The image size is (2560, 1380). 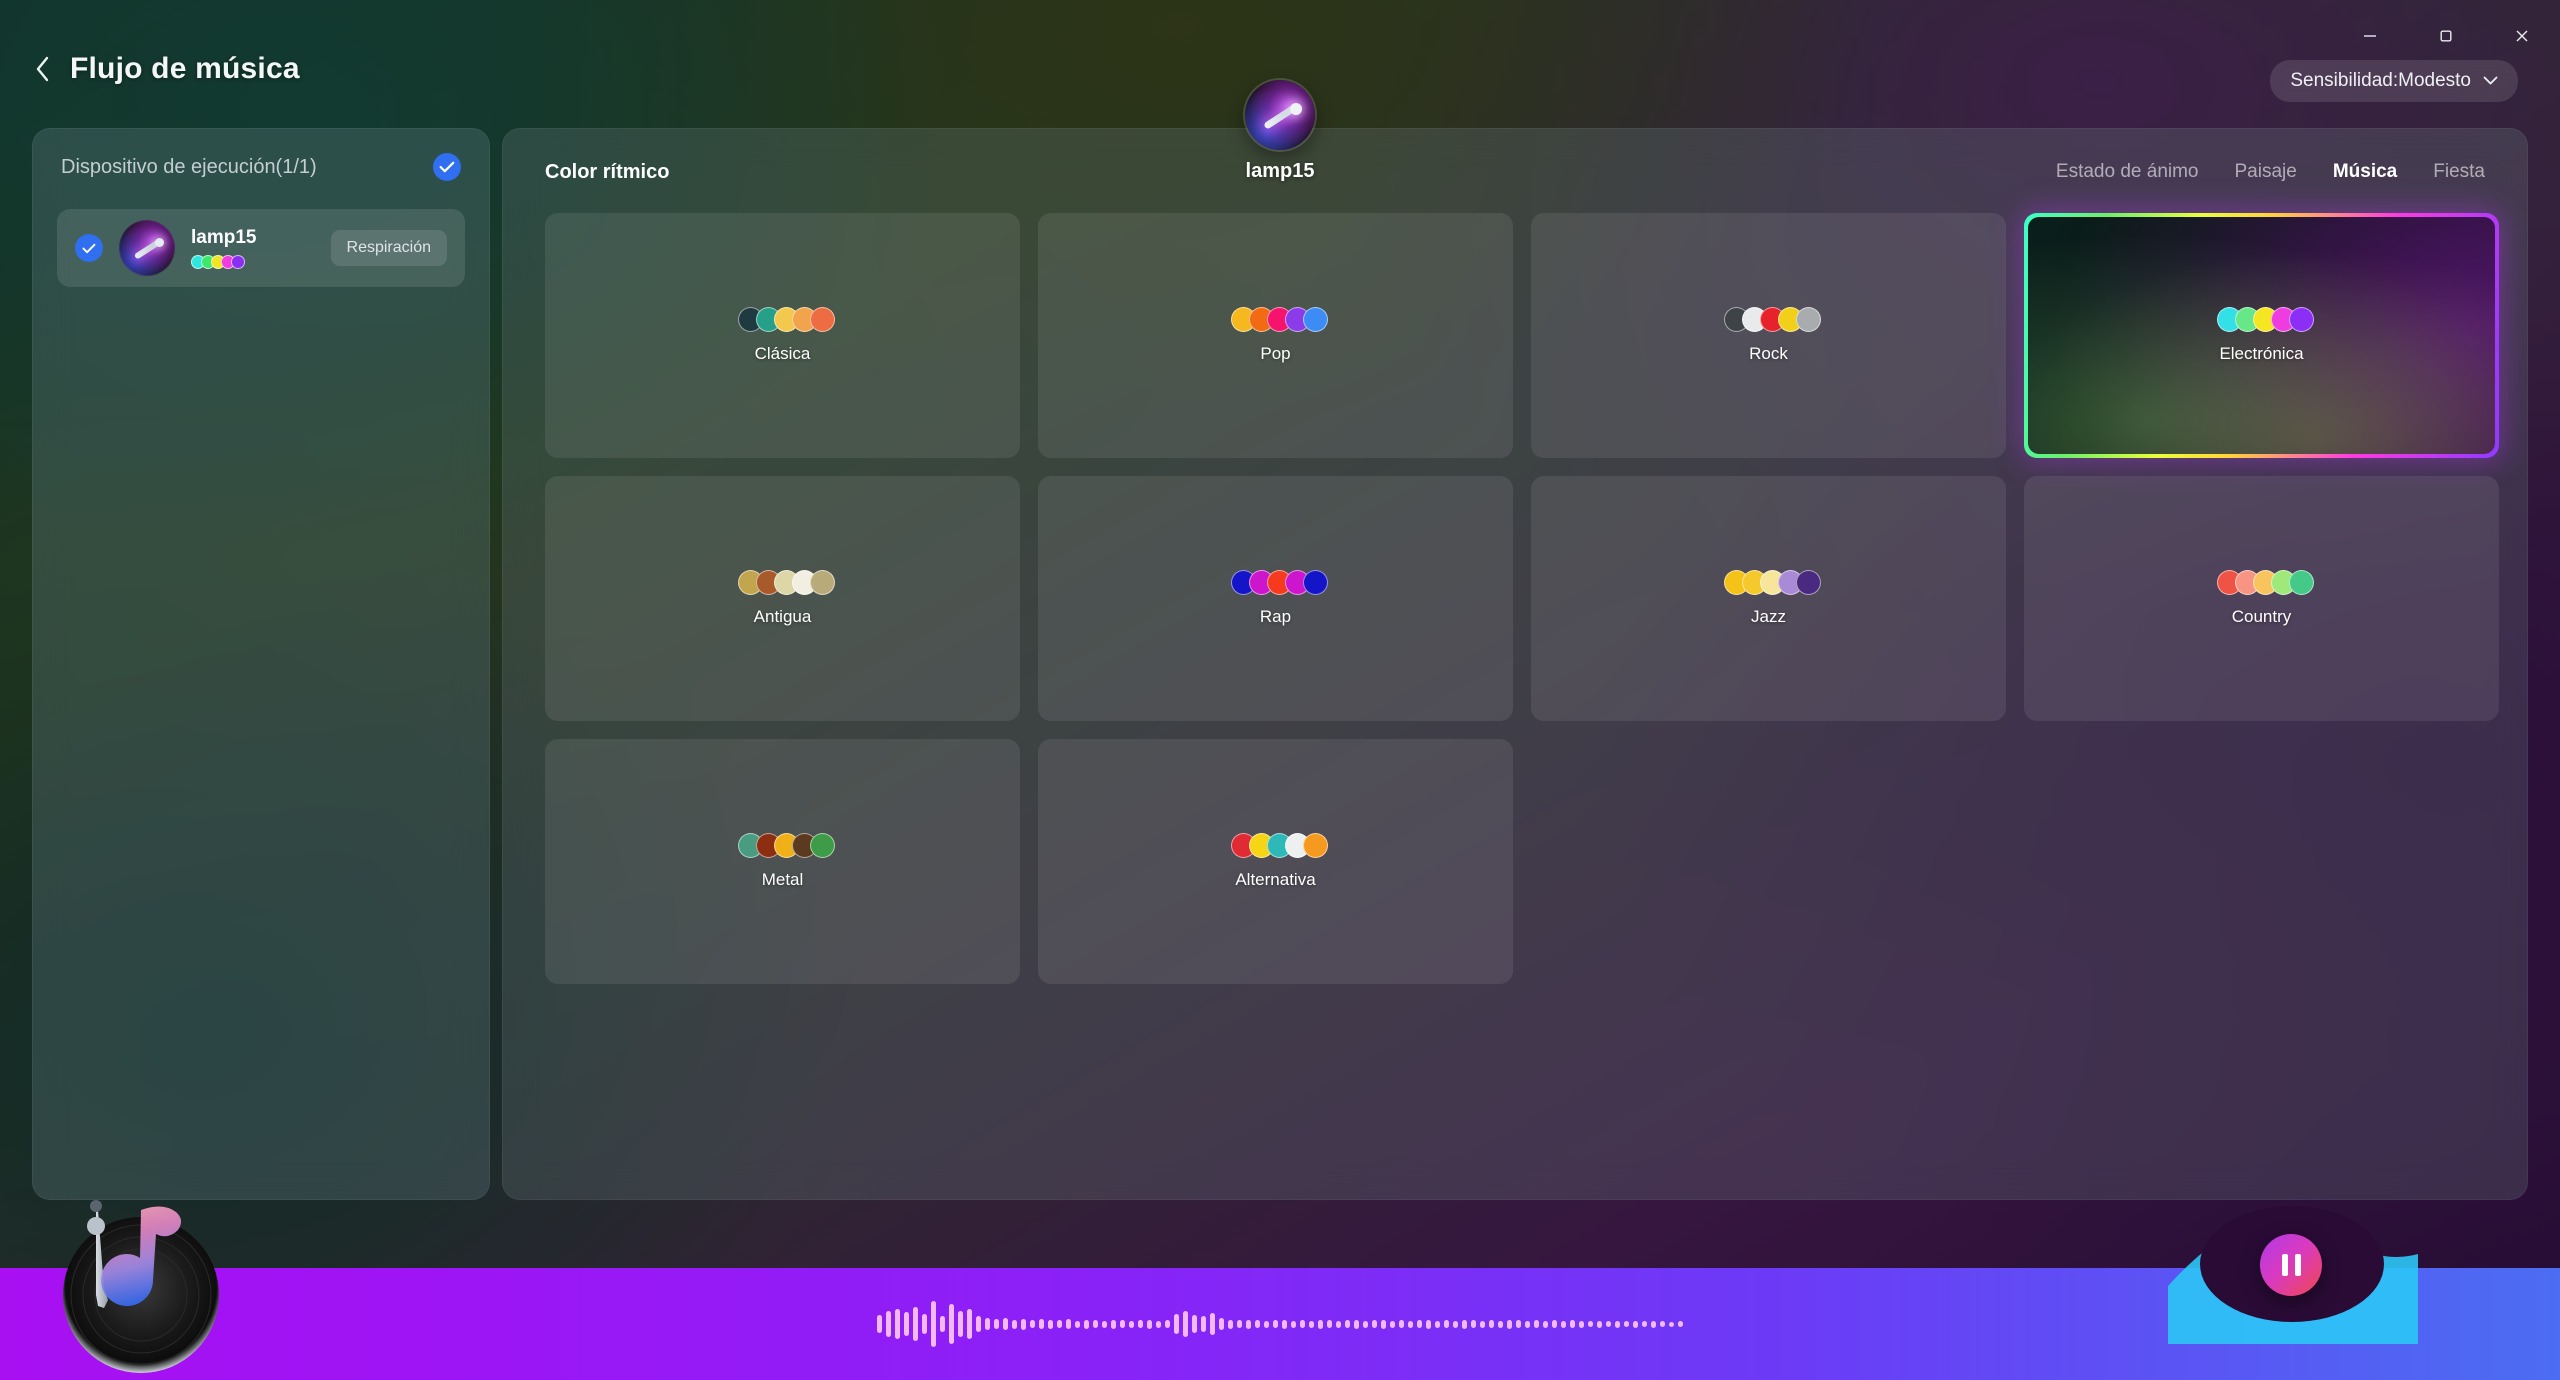 I want to click on effect-card-label: Antigua, so click(x=782, y=616).